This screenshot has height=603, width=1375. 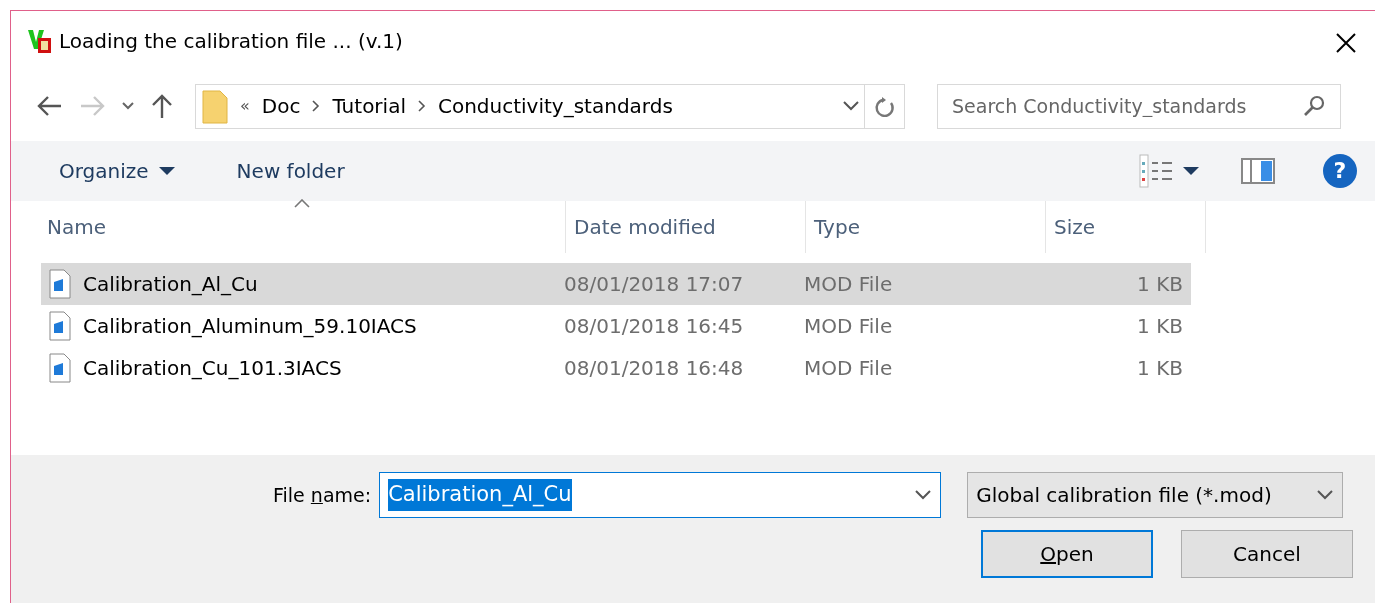 I want to click on file-name: Calibration_Cu_101.3IACS, so click(x=212, y=368).